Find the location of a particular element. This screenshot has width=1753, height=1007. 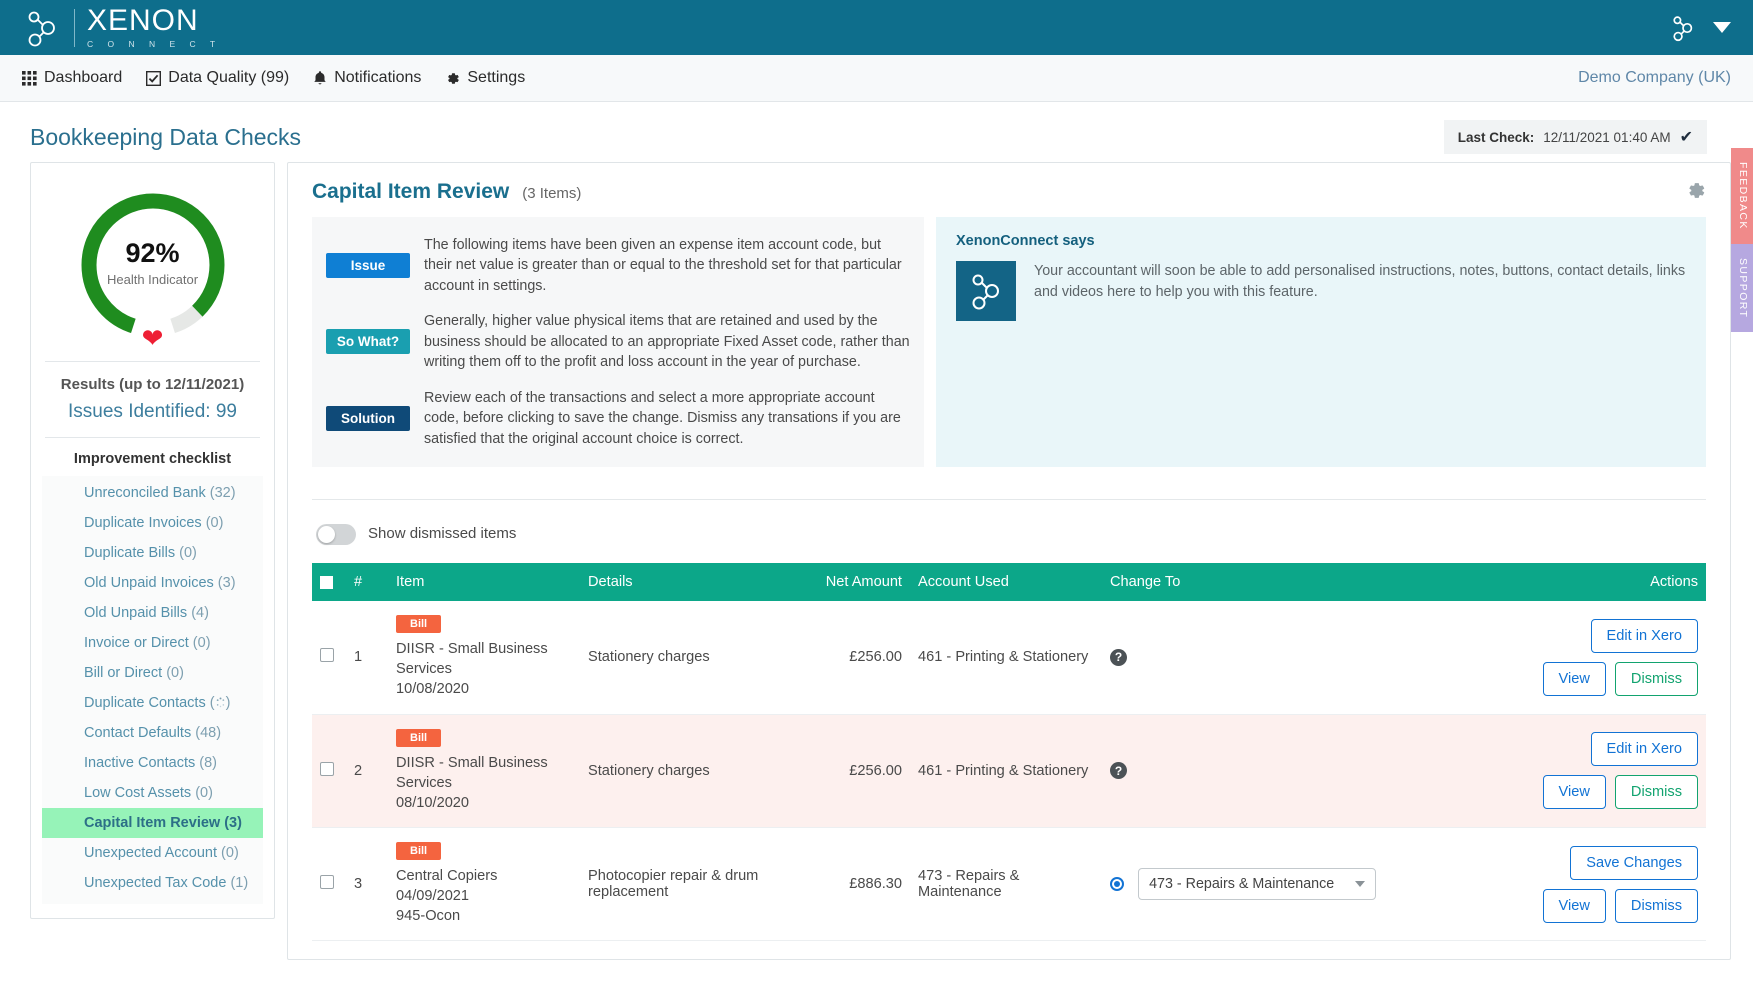

row-change-to: ? is located at coordinates (1246, 658).